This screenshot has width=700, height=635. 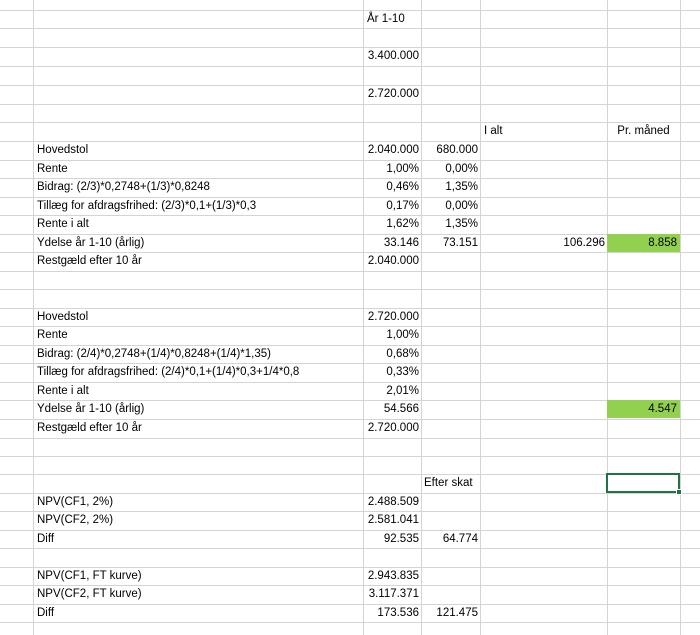 I want to click on active-cell-selection, so click(x=643, y=483).